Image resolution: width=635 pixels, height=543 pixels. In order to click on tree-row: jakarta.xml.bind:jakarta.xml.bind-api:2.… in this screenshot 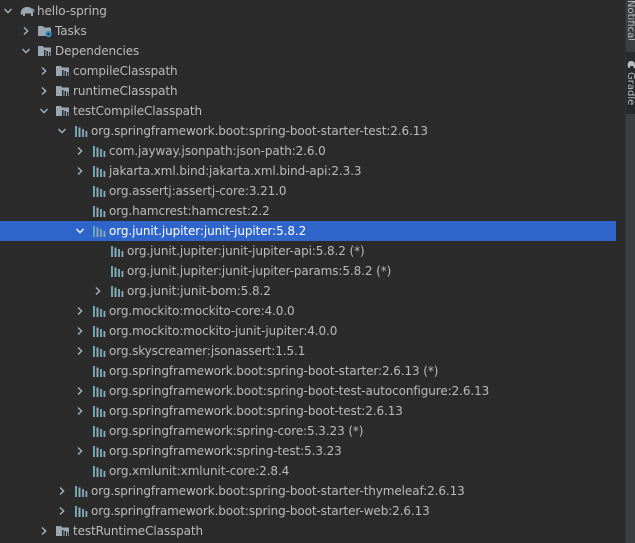, I will do `click(308, 171)`.